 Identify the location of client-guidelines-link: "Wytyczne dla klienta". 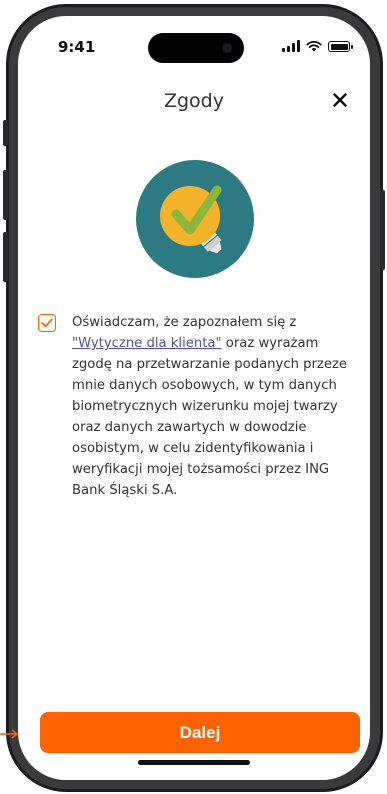
(147, 343).